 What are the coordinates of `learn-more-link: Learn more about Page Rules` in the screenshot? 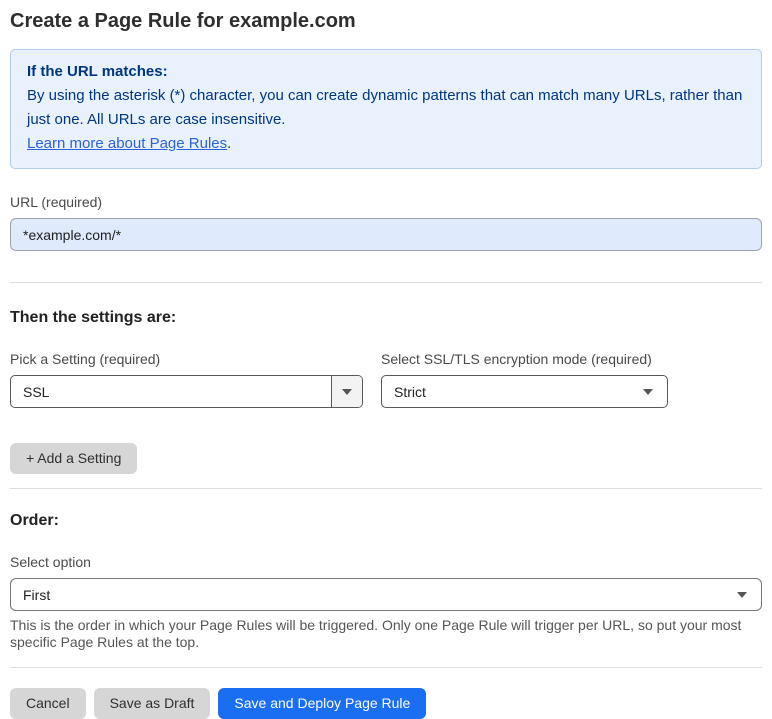 It's located at (127, 143).